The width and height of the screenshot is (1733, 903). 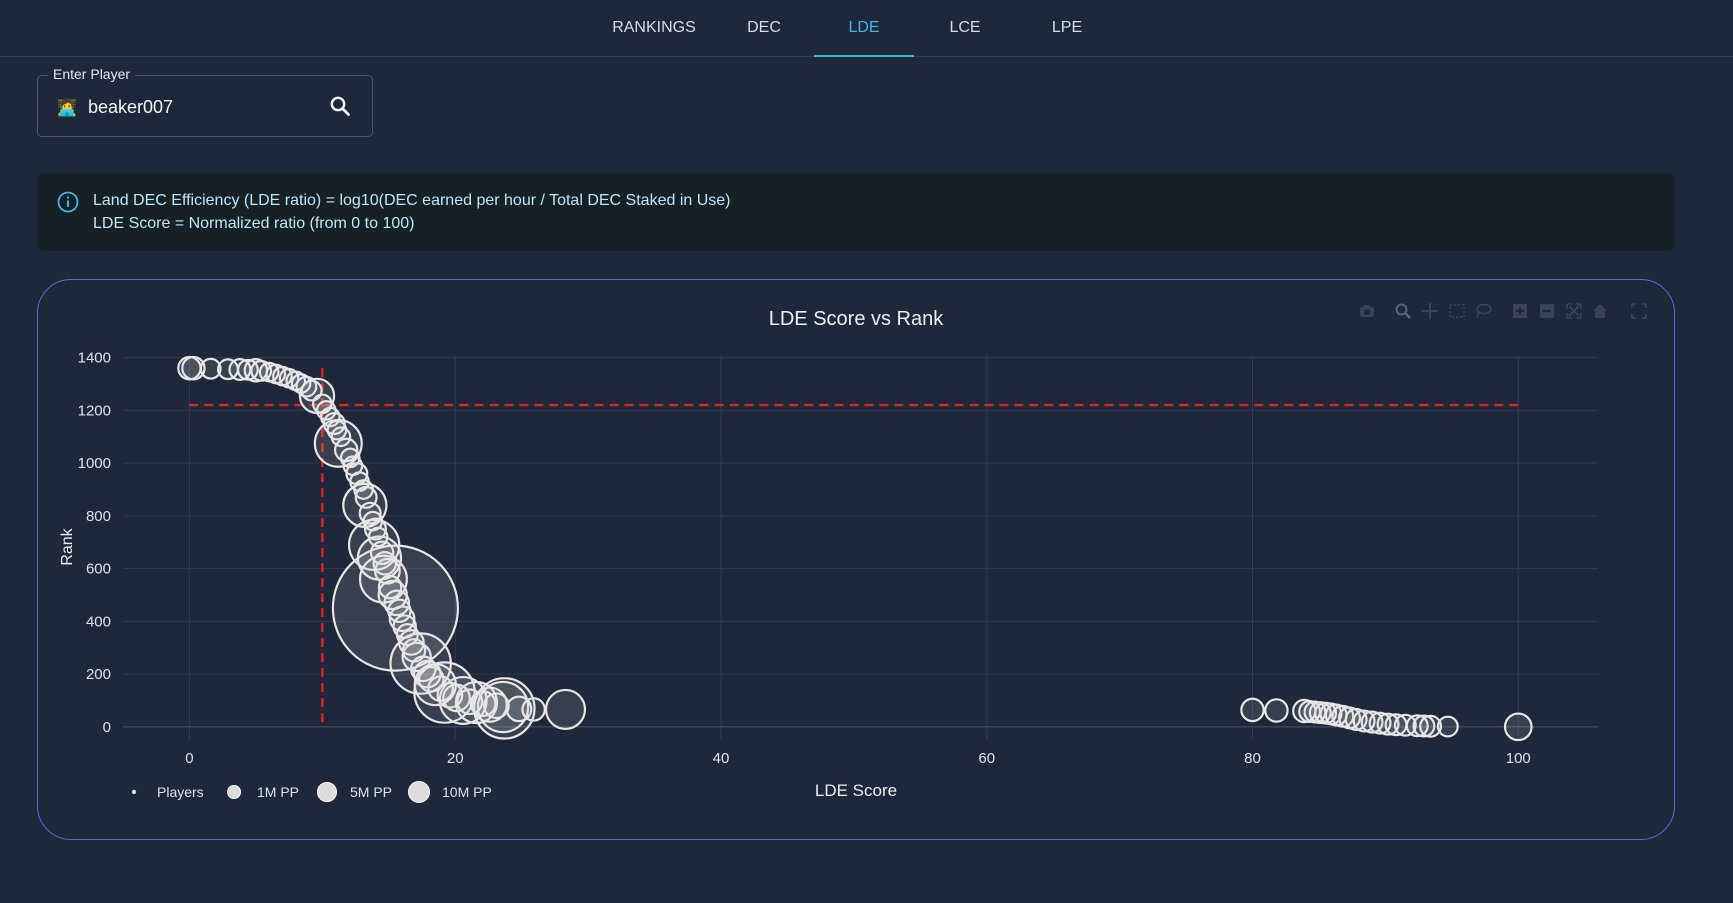 I want to click on x-axis-label: LDE Score, so click(x=856, y=790).